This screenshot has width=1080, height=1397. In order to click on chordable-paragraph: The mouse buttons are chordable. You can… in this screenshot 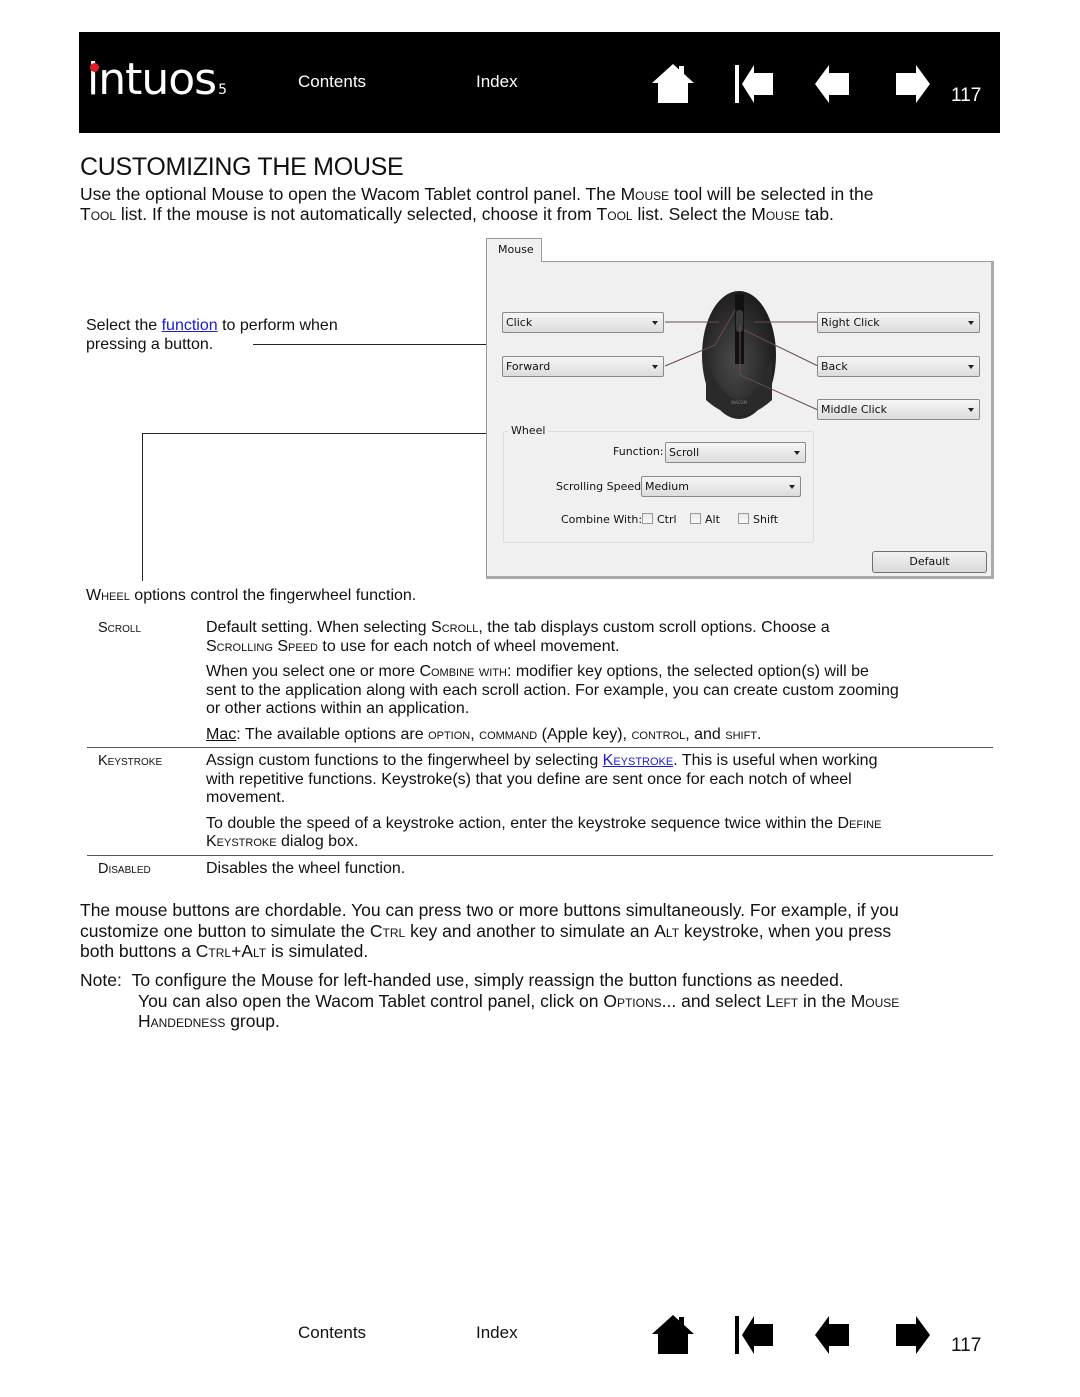, I will do `click(489, 930)`.